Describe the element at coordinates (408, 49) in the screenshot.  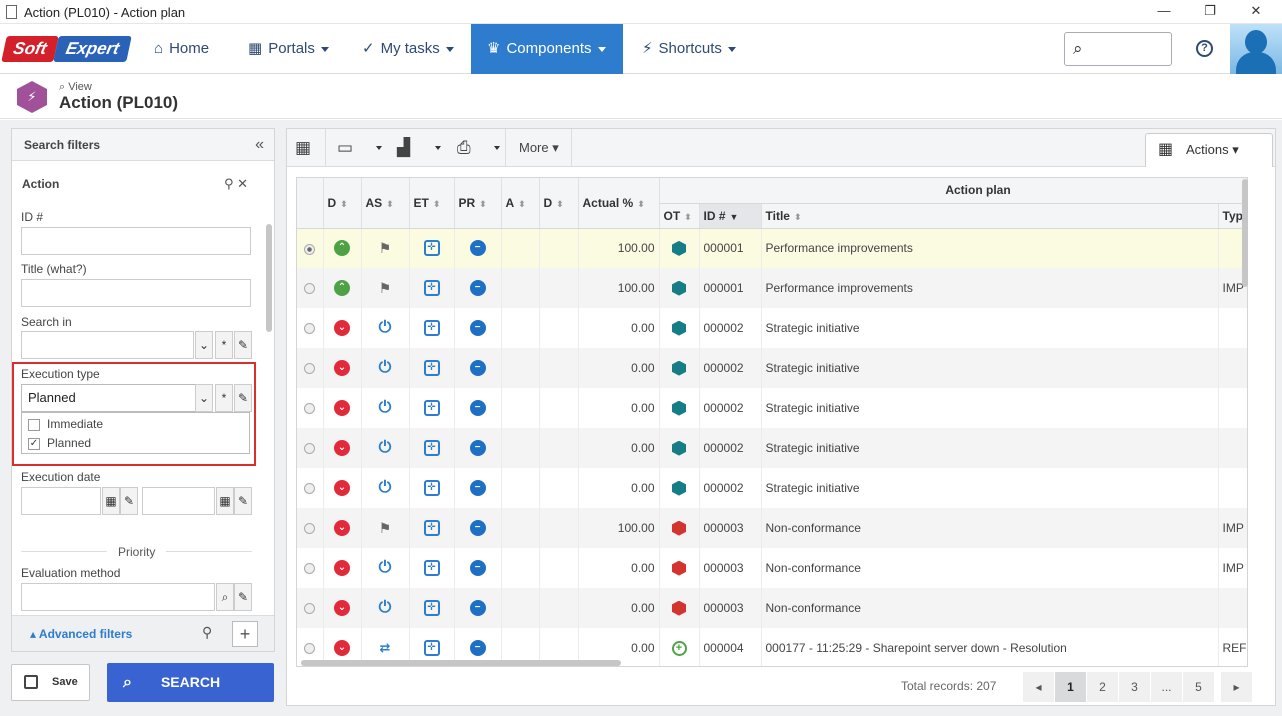
I see `nav-my-tasks: ✓ My tasks` at that location.